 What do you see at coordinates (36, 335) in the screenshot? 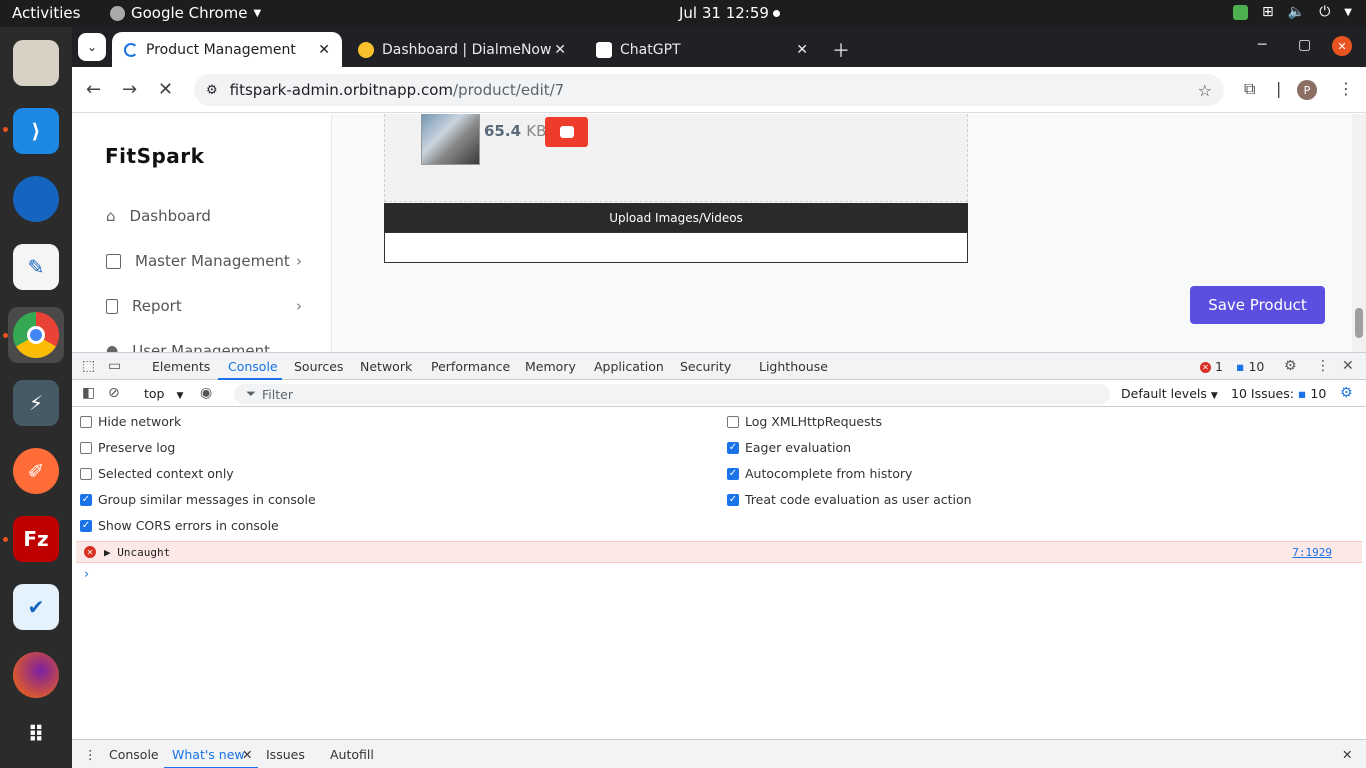
I see `dock-chrome` at bounding box center [36, 335].